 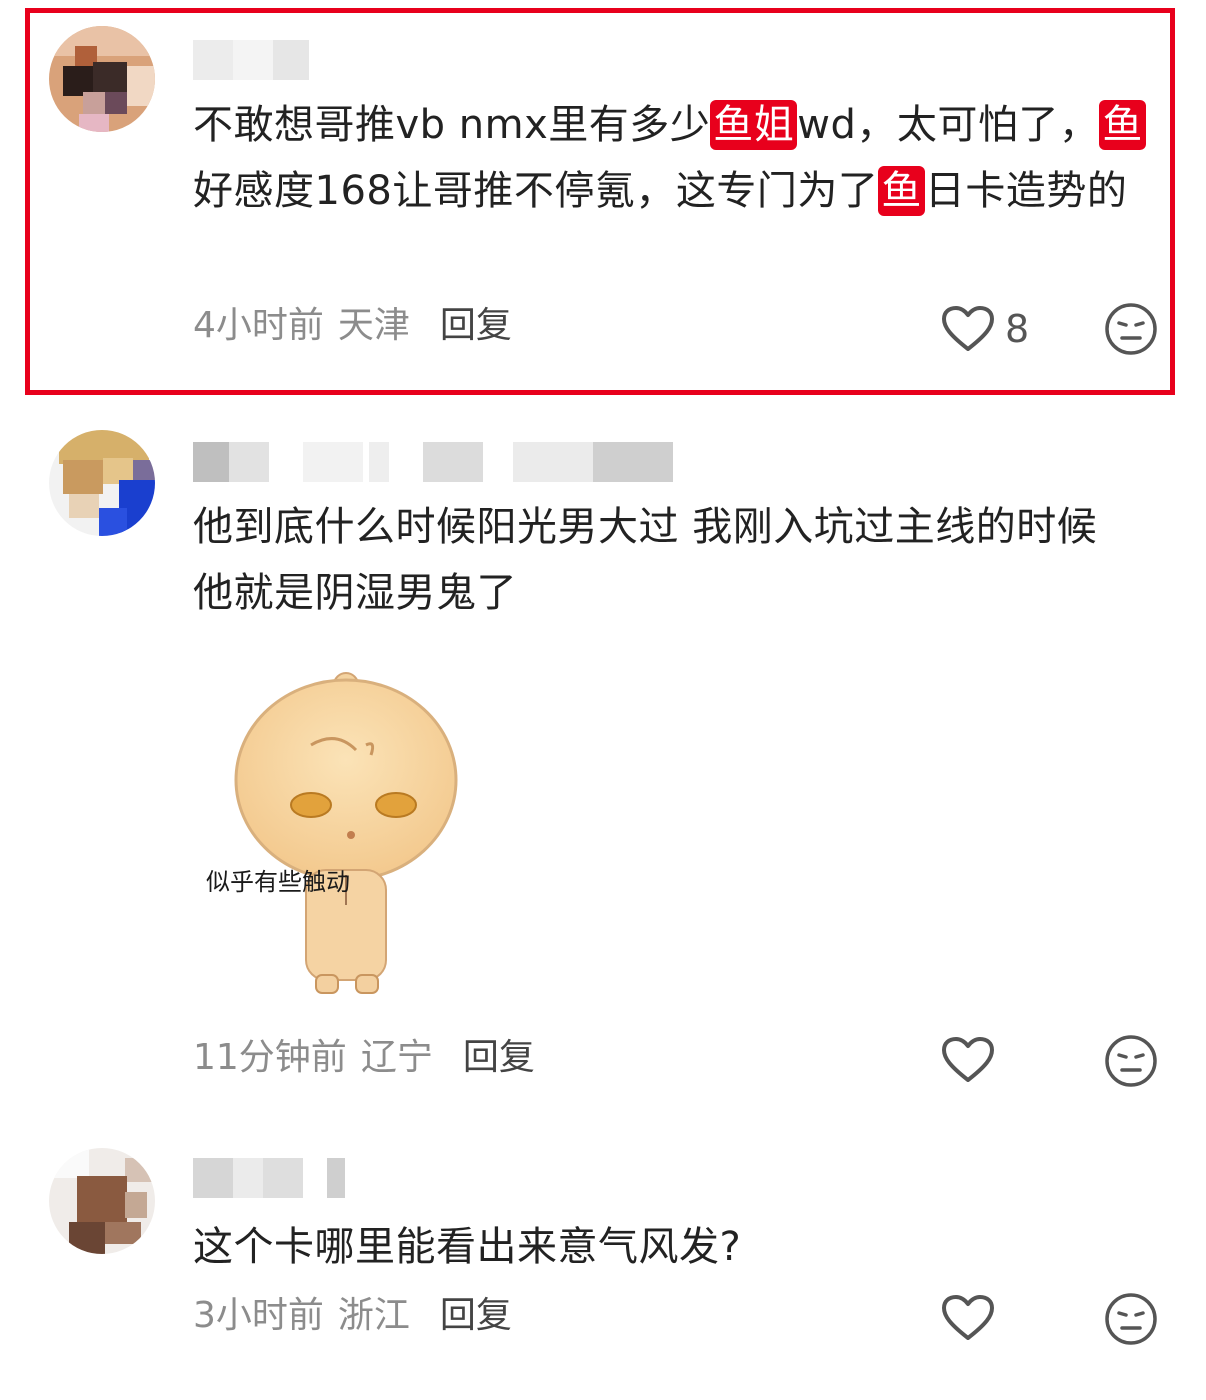 I want to click on sticker-image, so click(x=346, y=830).